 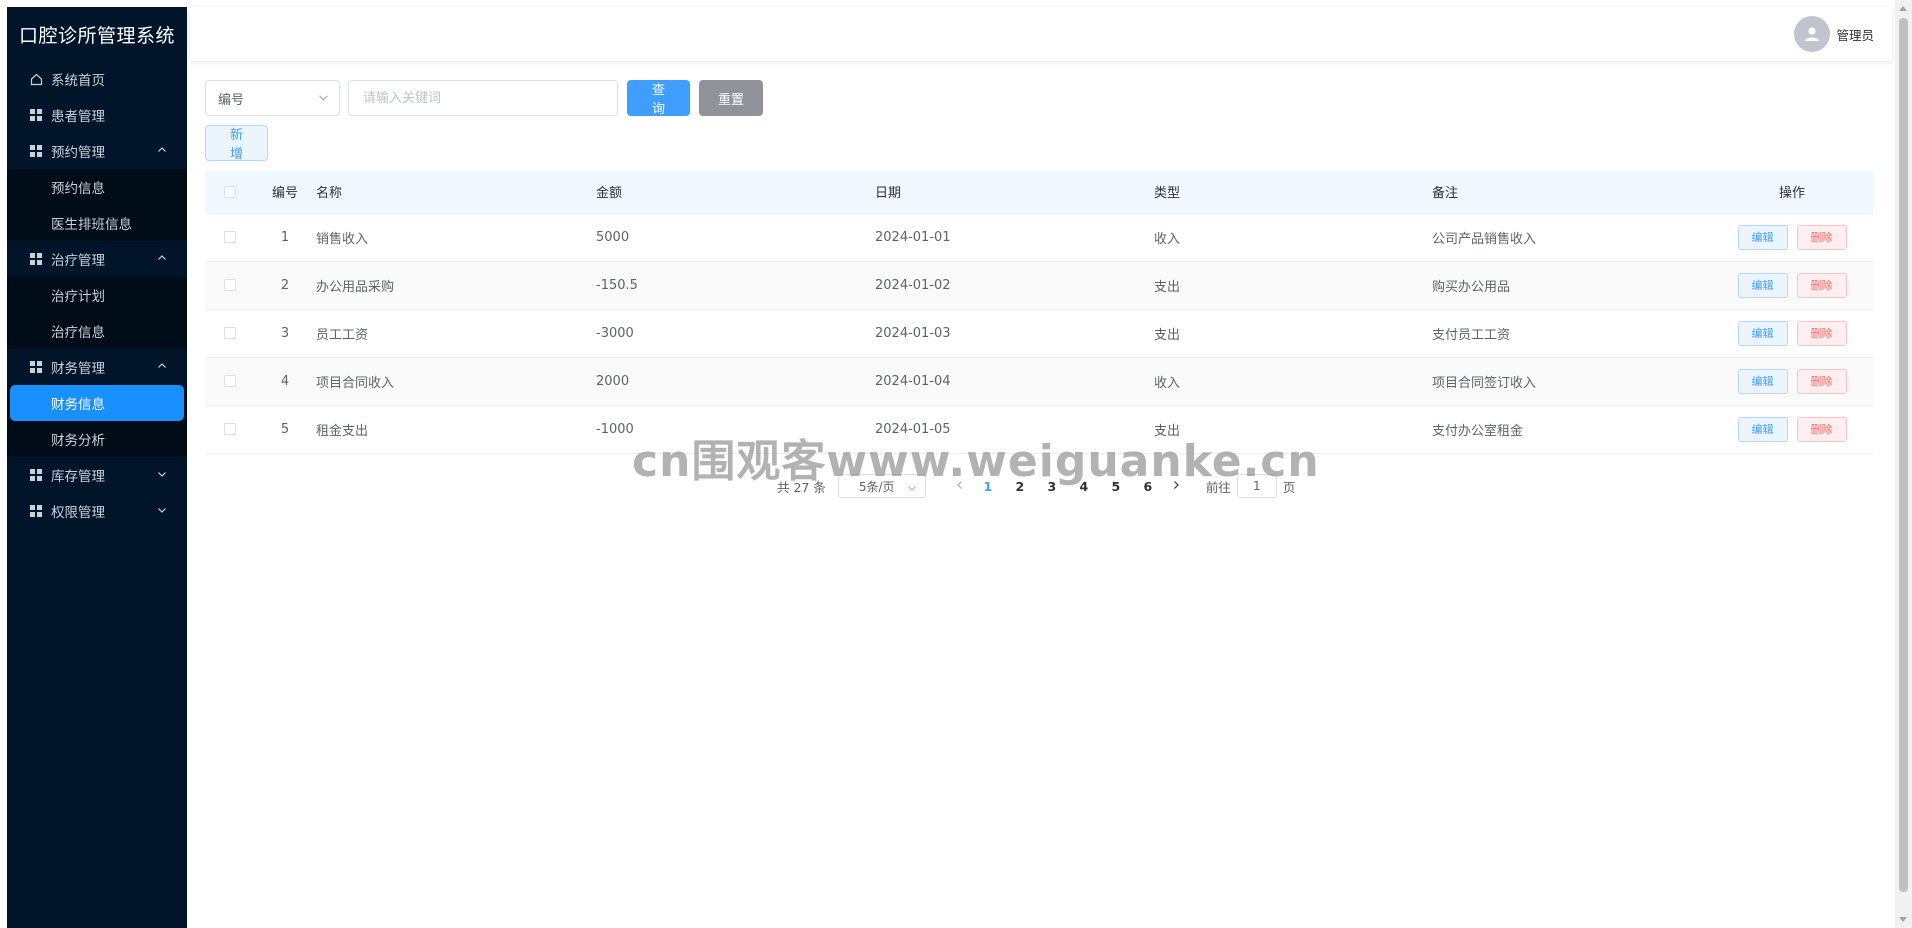 What do you see at coordinates (97, 331) in the screenshot?
I see `sidebar-item-treatment-info: 治疗信息` at bounding box center [97, 331].